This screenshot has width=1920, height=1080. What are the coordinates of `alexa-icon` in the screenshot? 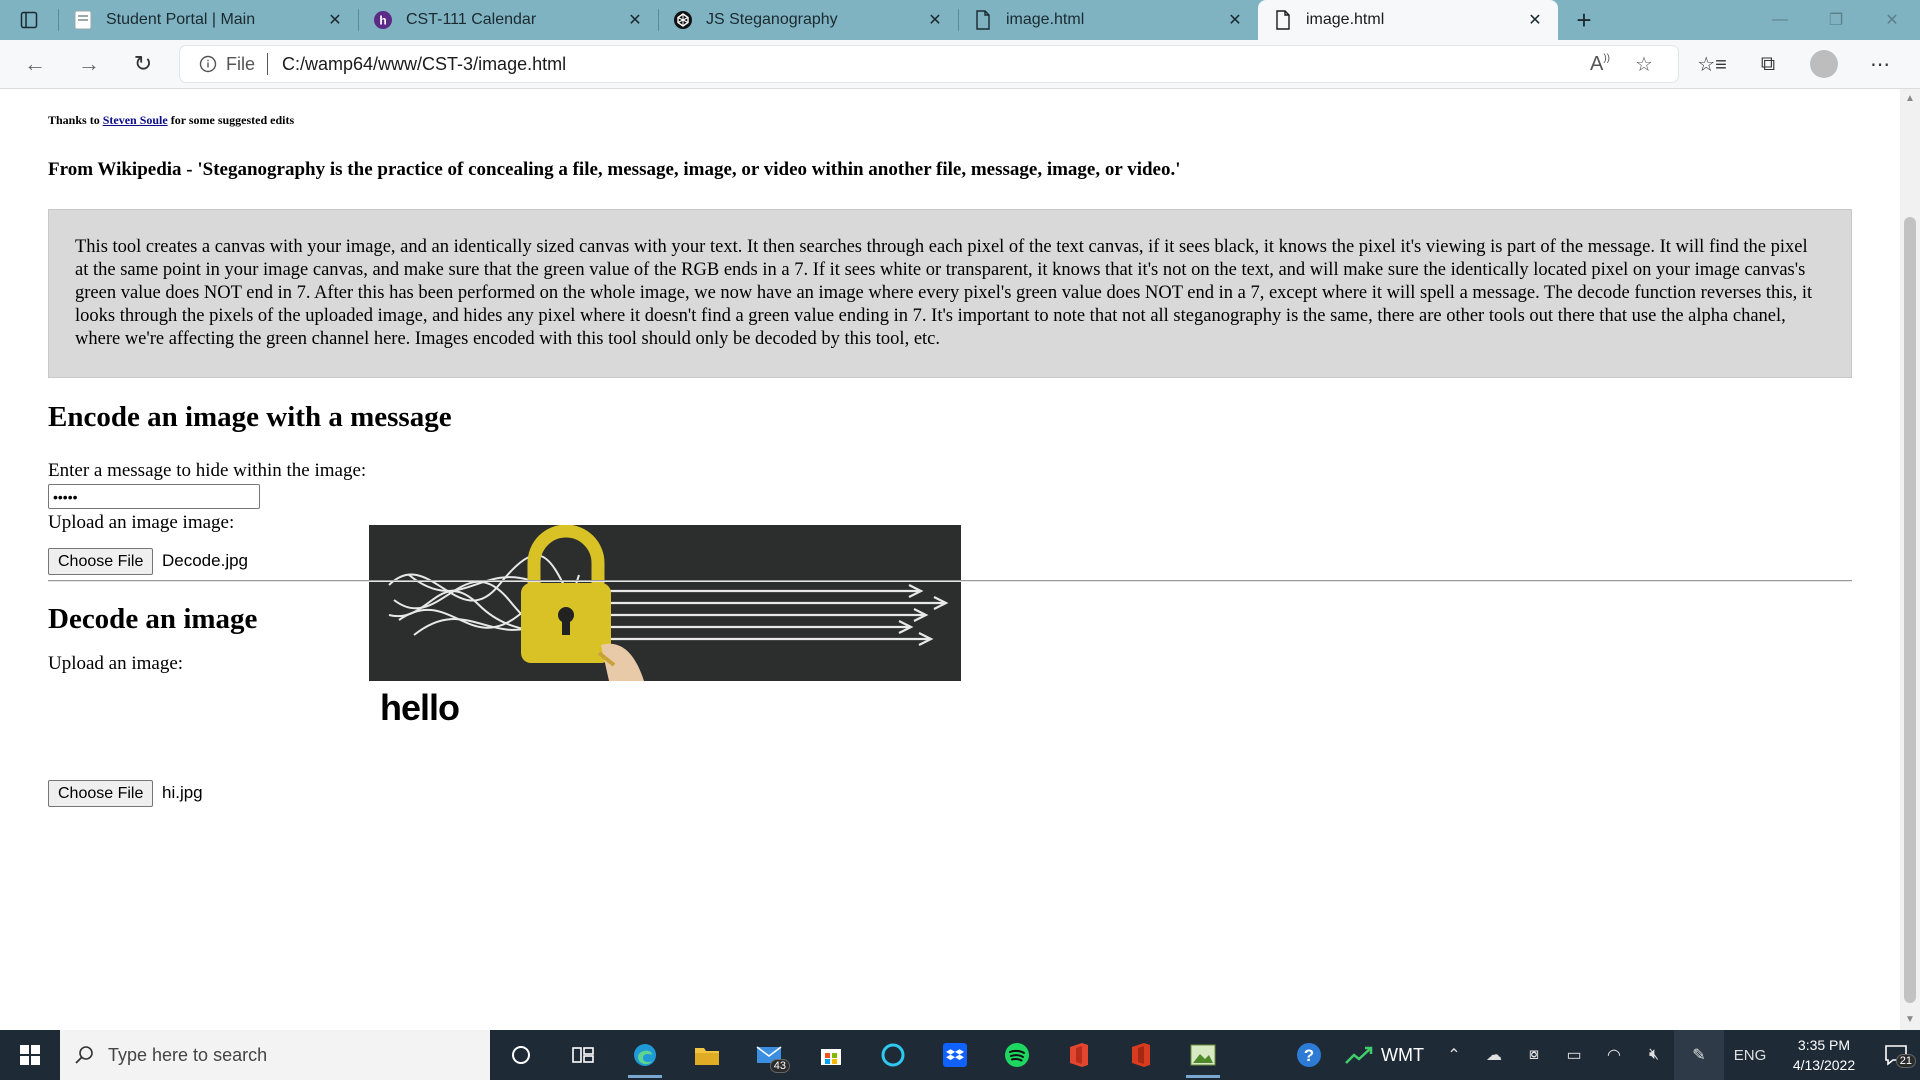 It's located at (893, 1055).